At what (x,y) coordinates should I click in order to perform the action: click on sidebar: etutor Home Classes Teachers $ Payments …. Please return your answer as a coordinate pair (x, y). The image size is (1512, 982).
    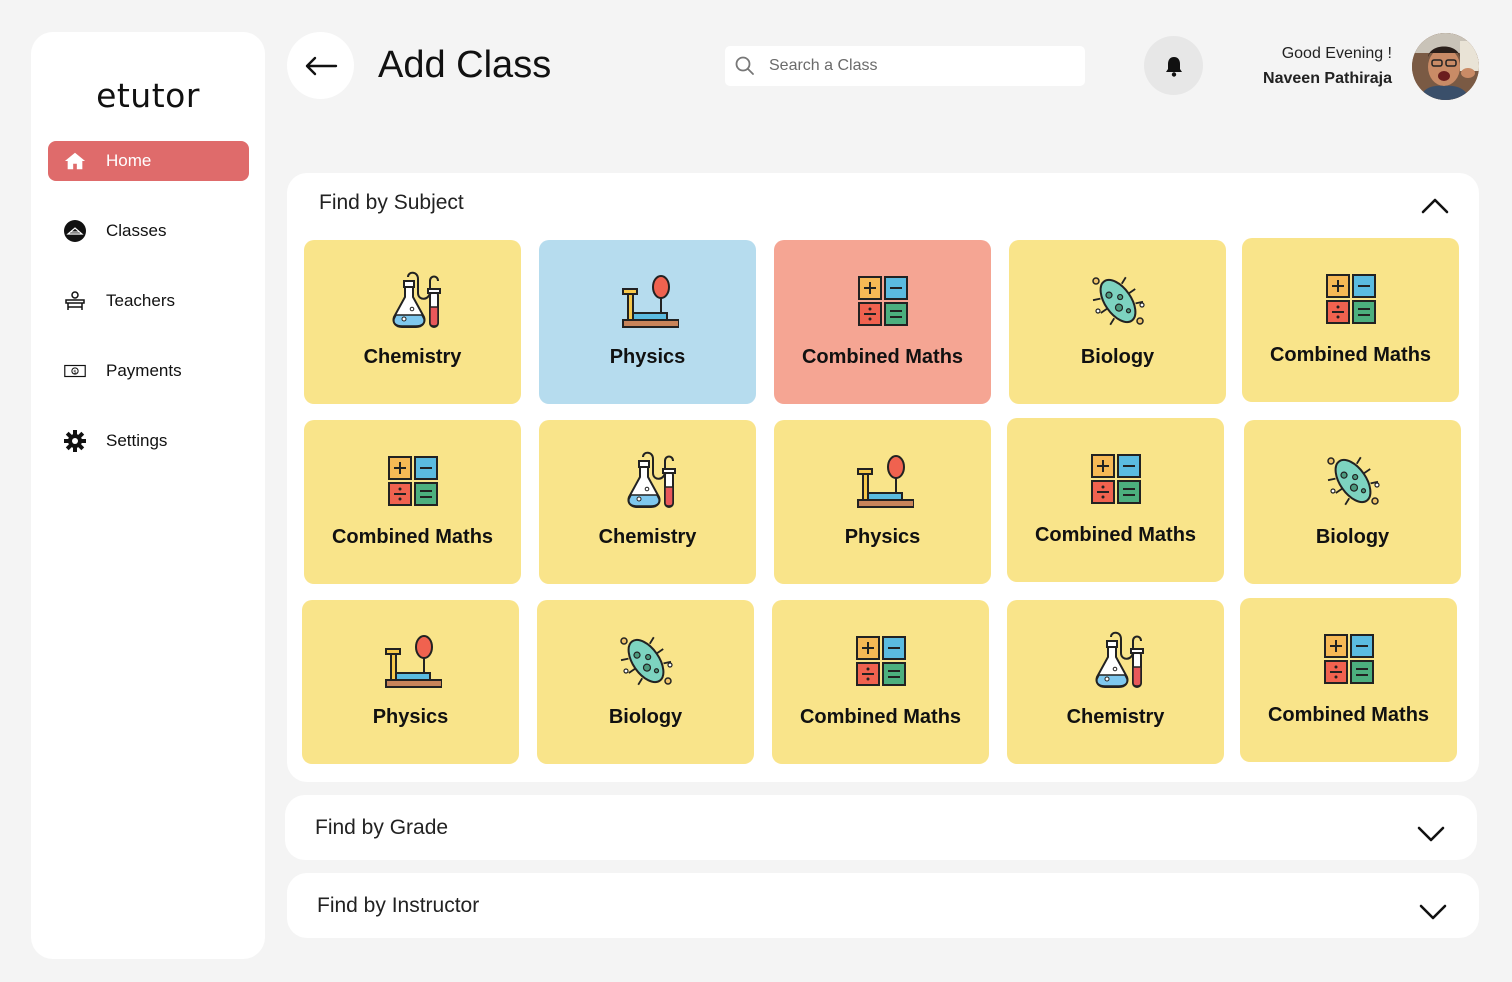
    Looking at the image, I should click on (148, 495).